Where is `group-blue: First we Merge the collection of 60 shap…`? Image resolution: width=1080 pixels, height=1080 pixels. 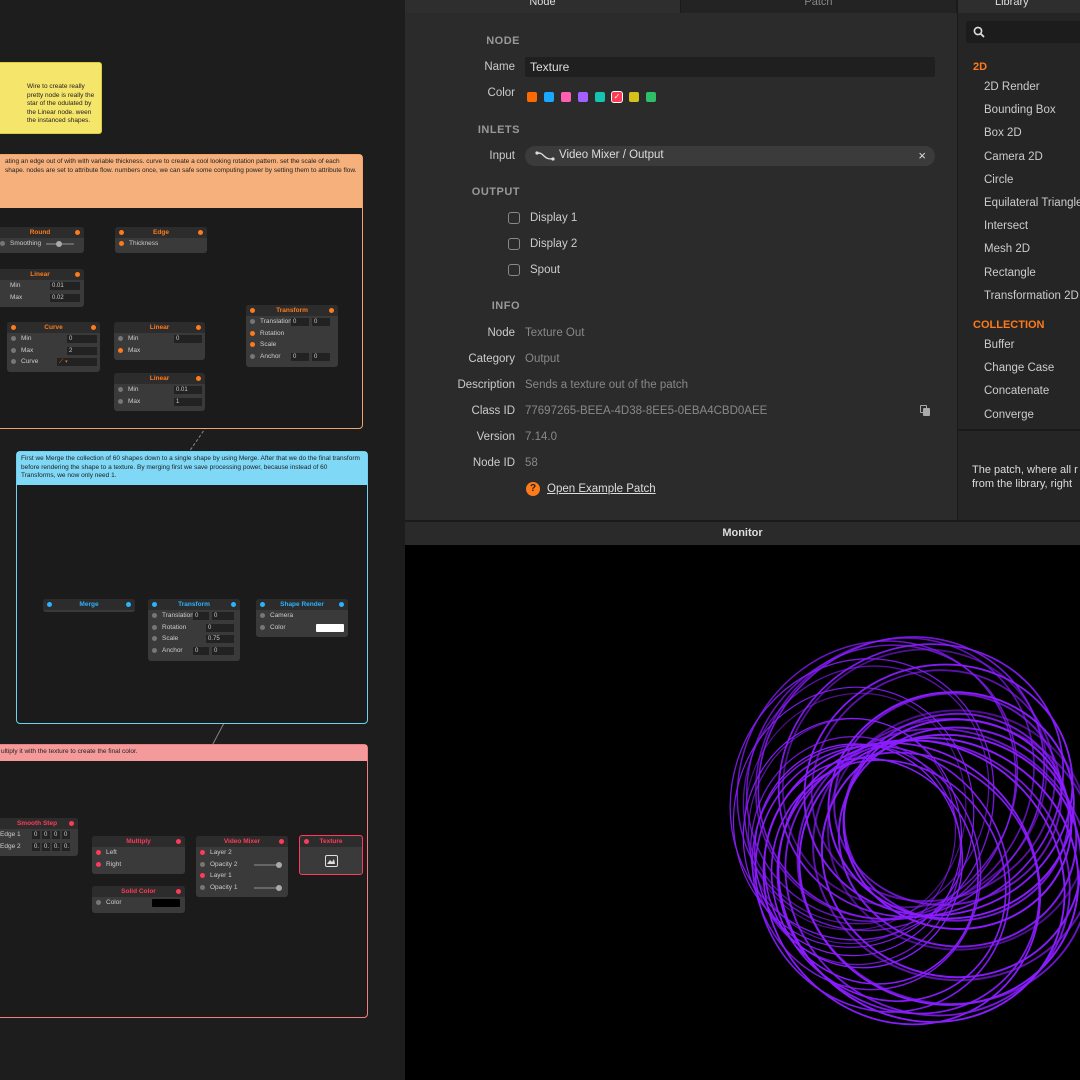 group-blue: First we Merge the collection of 60 shap… is located at coordinates (192, 587).